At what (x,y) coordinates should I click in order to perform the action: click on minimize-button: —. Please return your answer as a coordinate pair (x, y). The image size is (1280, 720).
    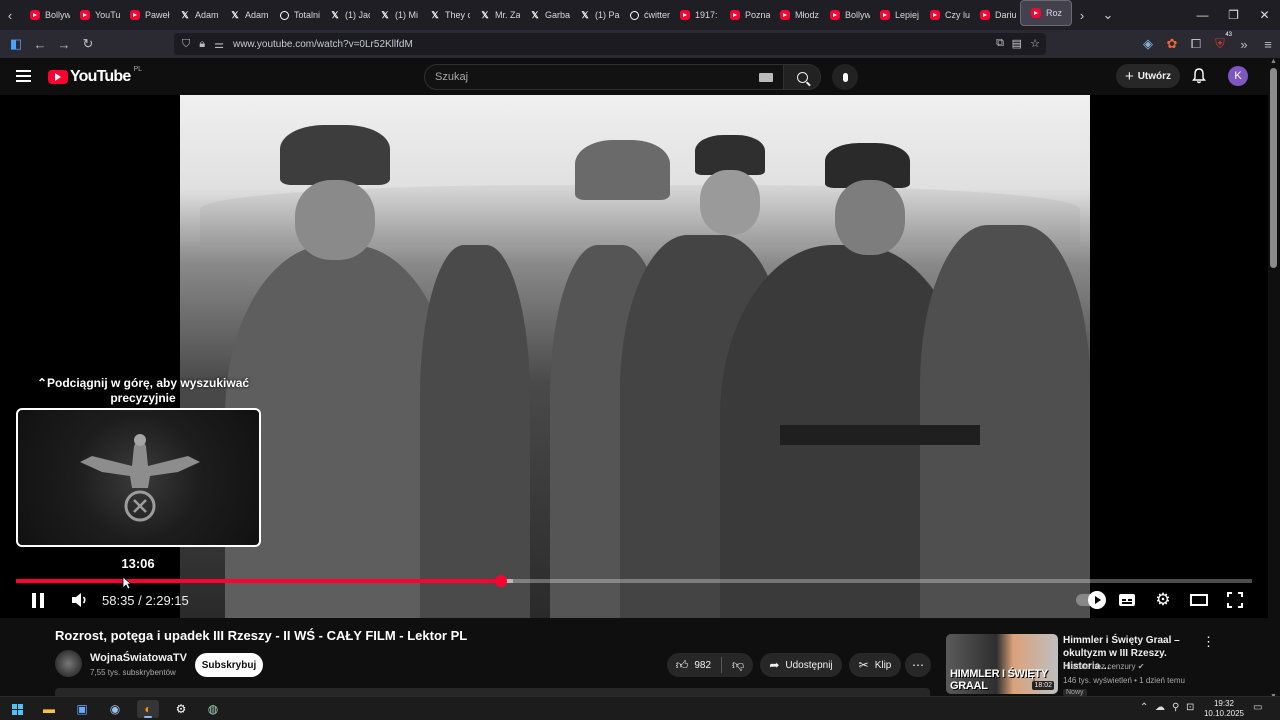
    Looking at the image, I should click on (1202, 15).